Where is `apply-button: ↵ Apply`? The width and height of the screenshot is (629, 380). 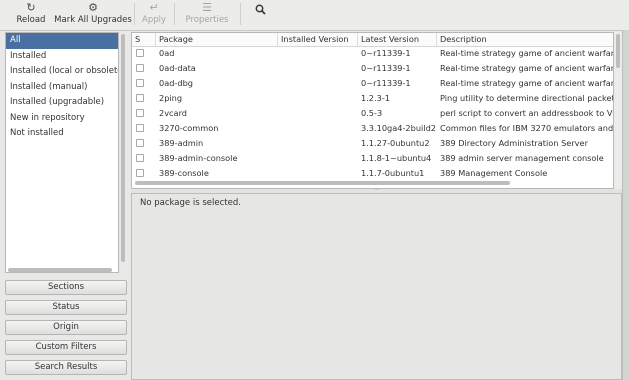 apply-button: ↵ Apply is located at coordinates (154, 15).